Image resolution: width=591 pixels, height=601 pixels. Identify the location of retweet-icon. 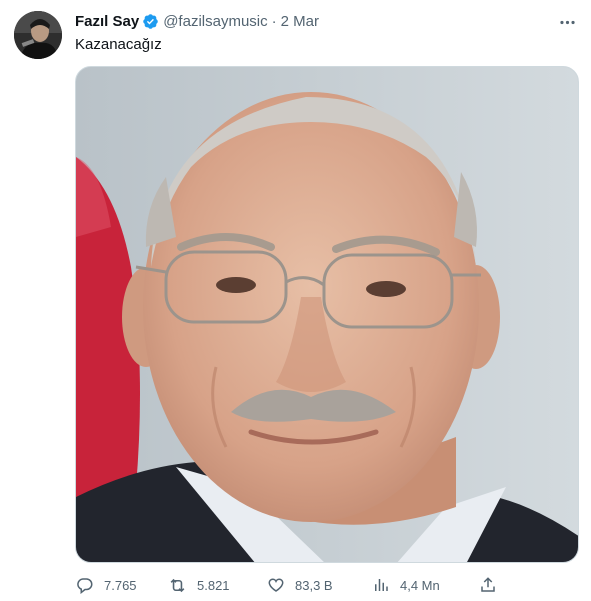
(177, 585).